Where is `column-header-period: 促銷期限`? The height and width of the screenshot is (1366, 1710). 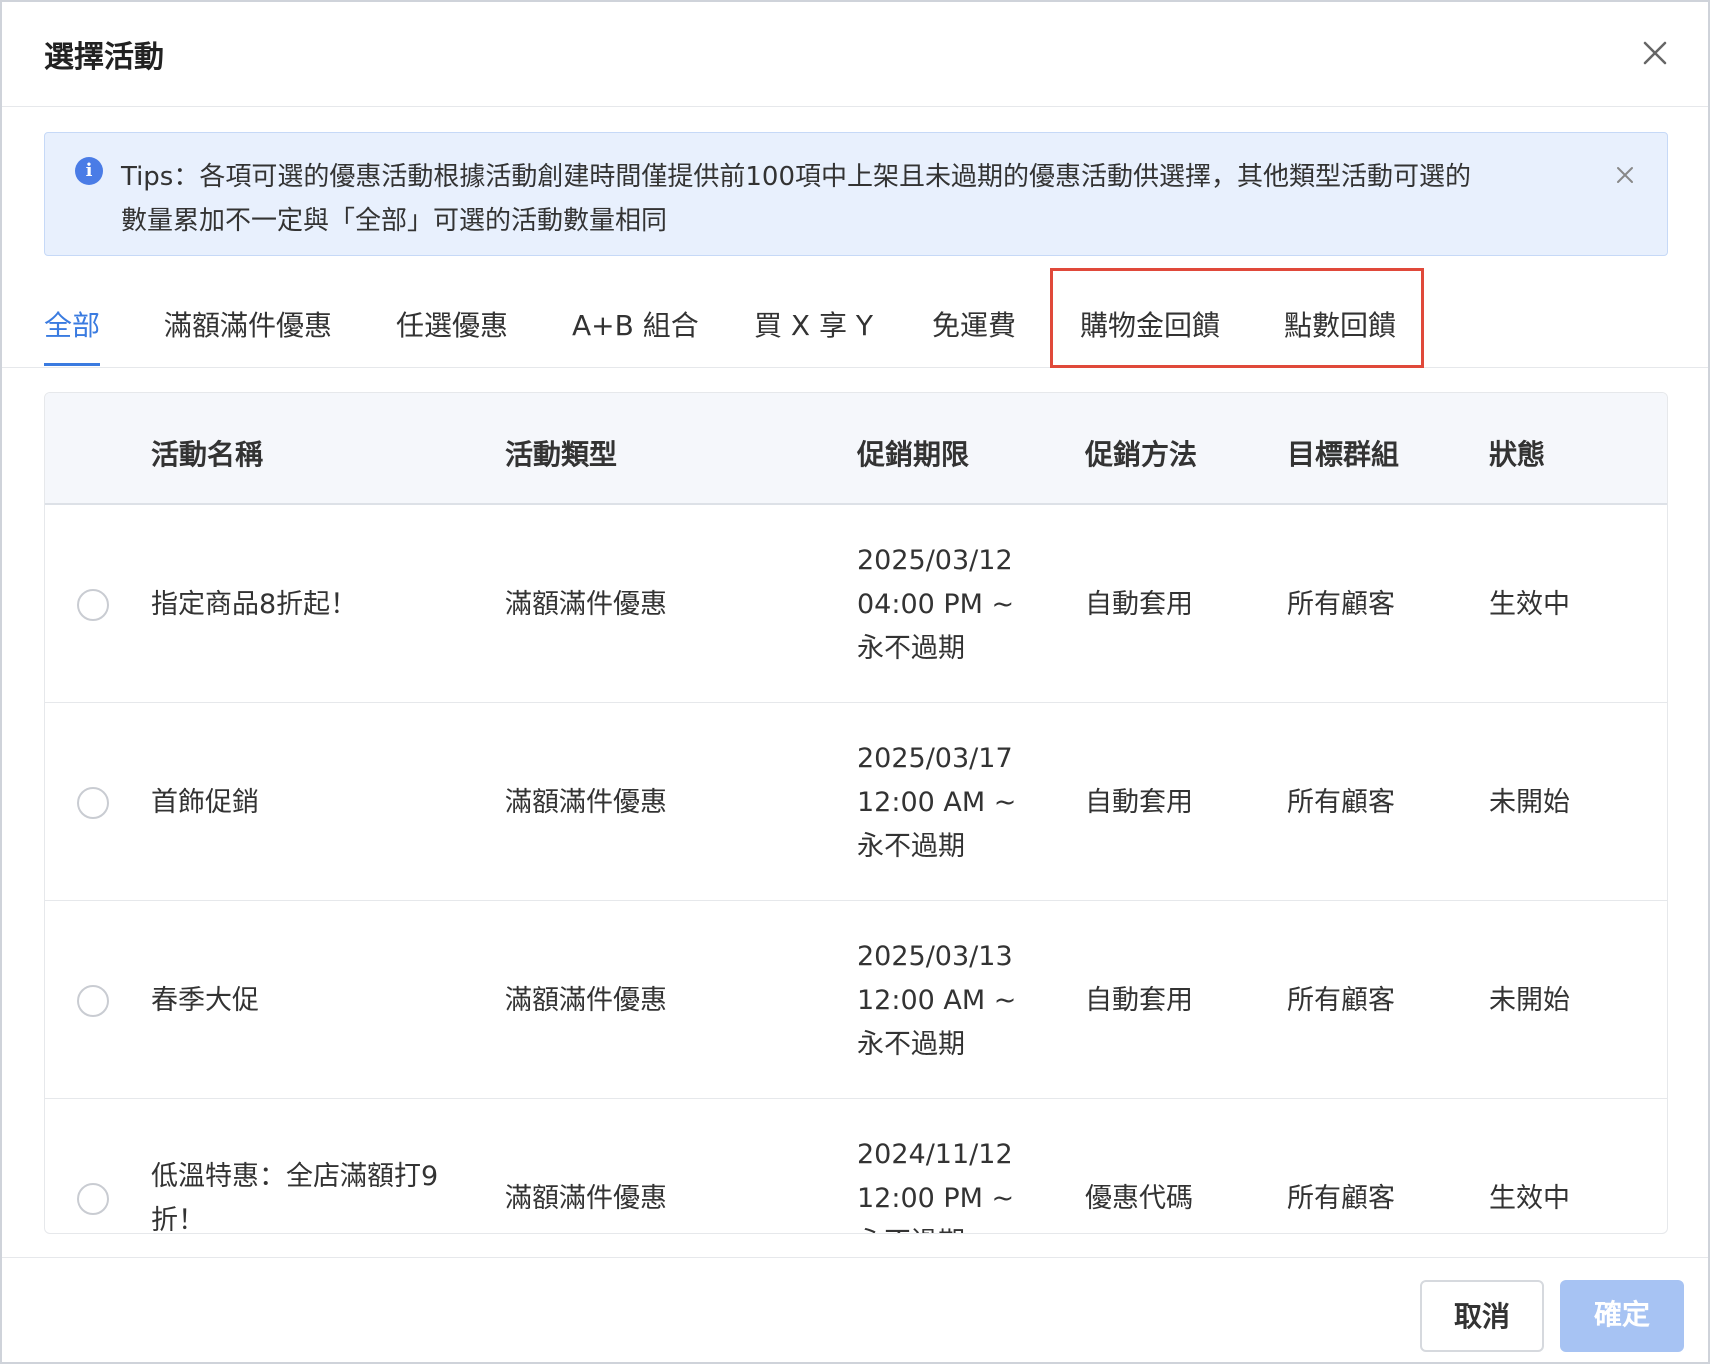 column-header-period: 促銷期限 is located at coordinates (913, 454).